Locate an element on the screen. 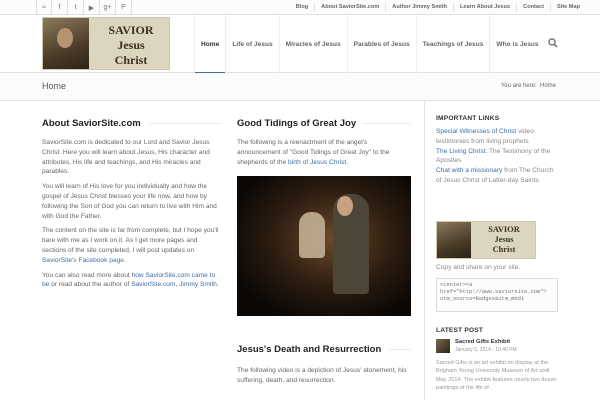 The height and width of the screenshot is (400, 600). nav-miracles: Miracles of Jesus is located at coordinates (312, 44).